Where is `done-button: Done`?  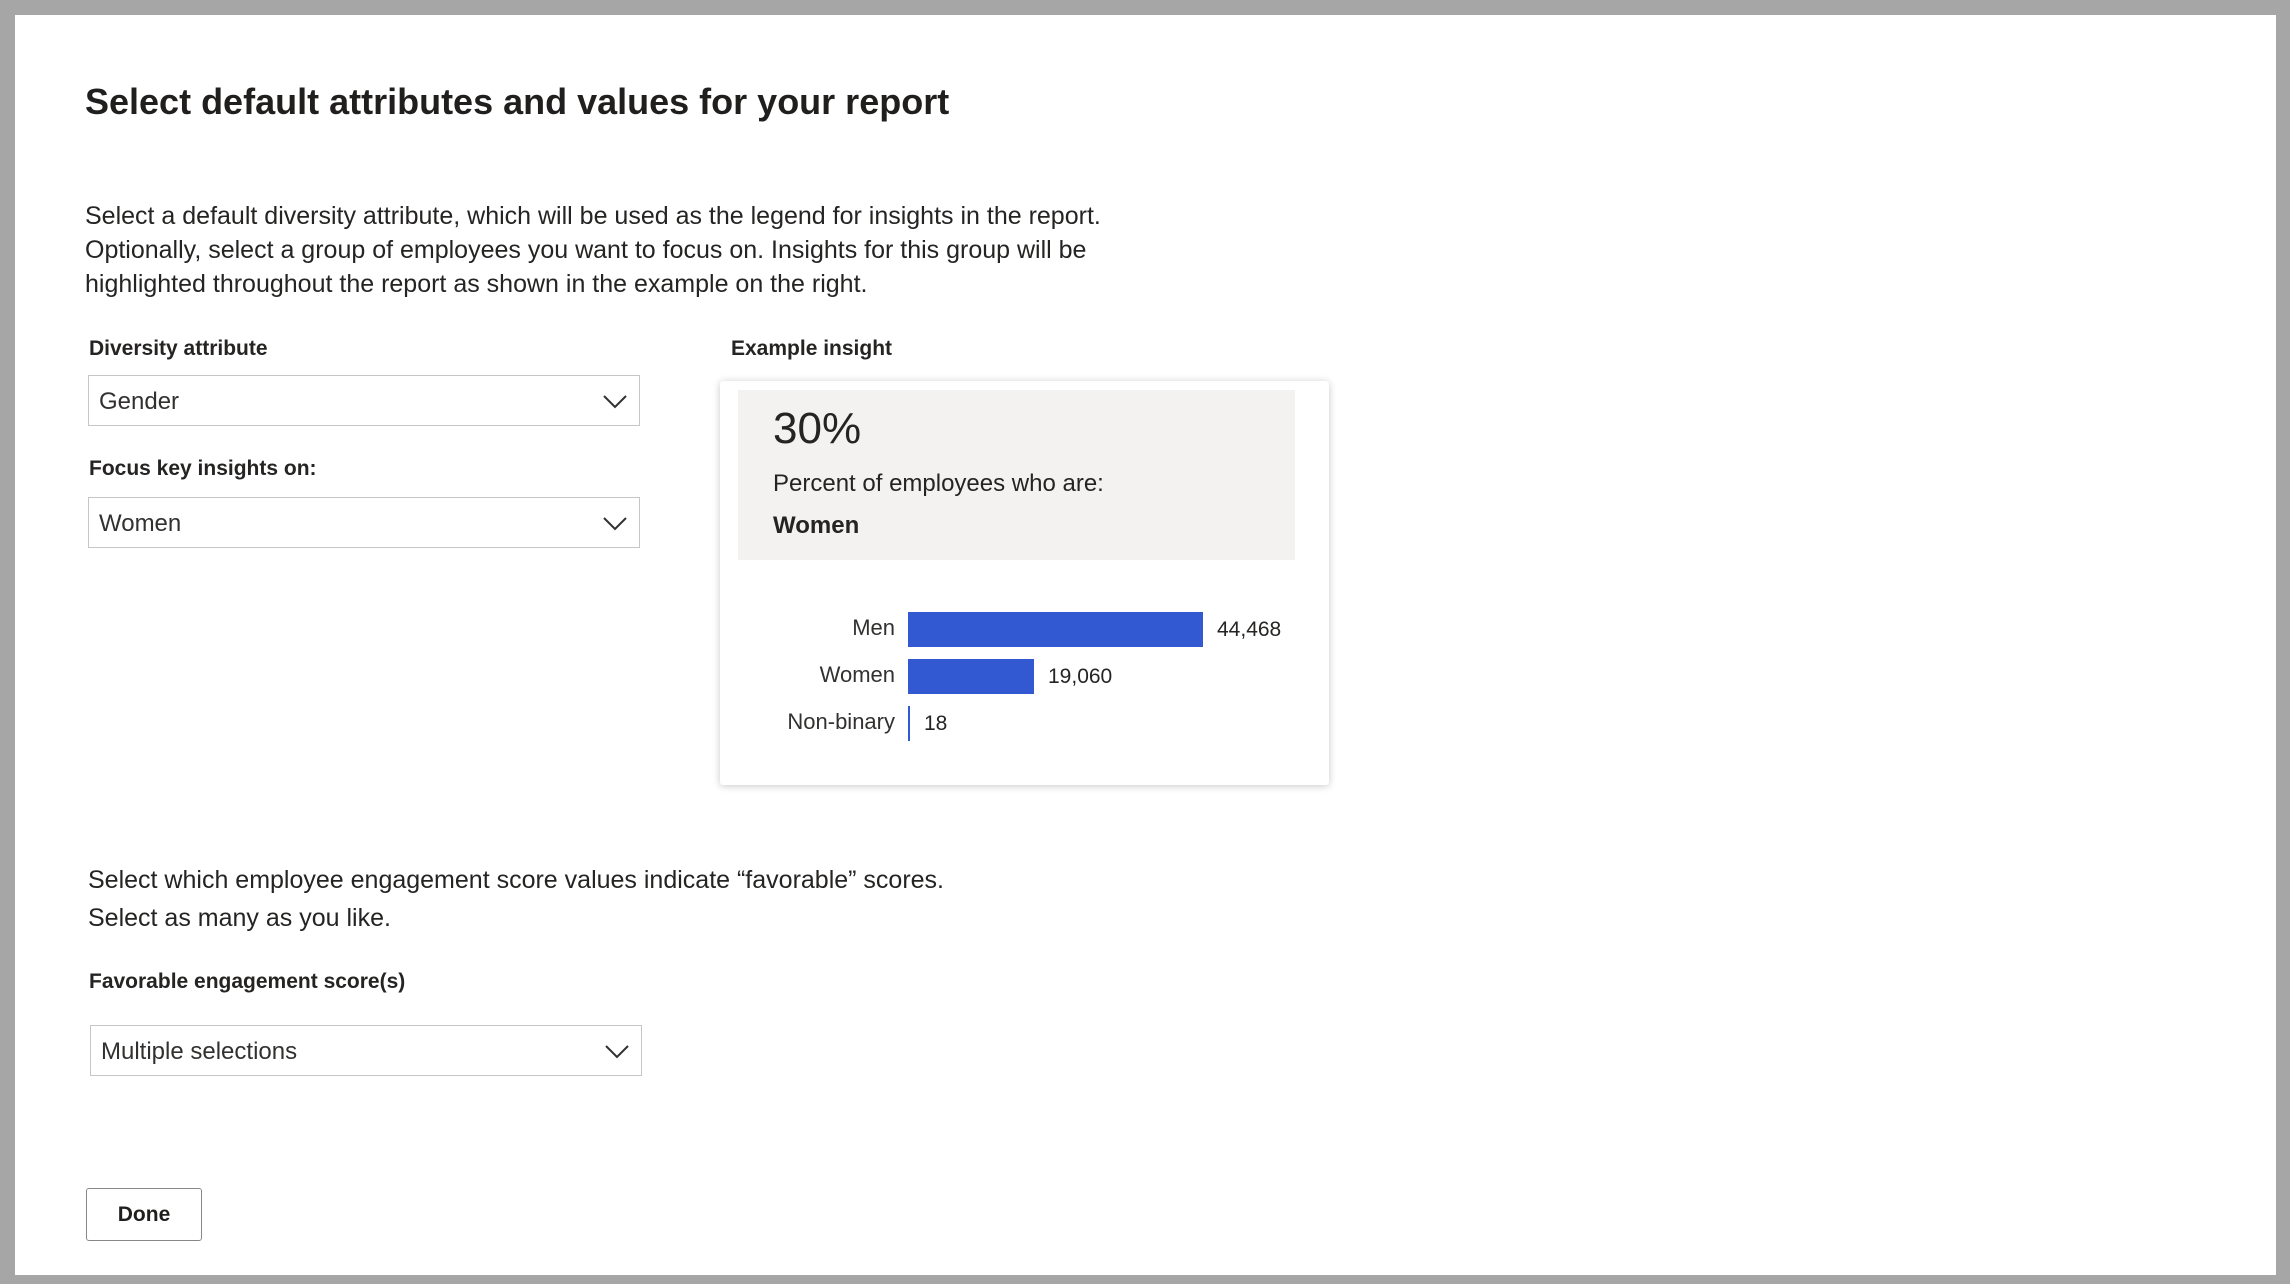 done-button: Done is located at coordinates (144, 1214).